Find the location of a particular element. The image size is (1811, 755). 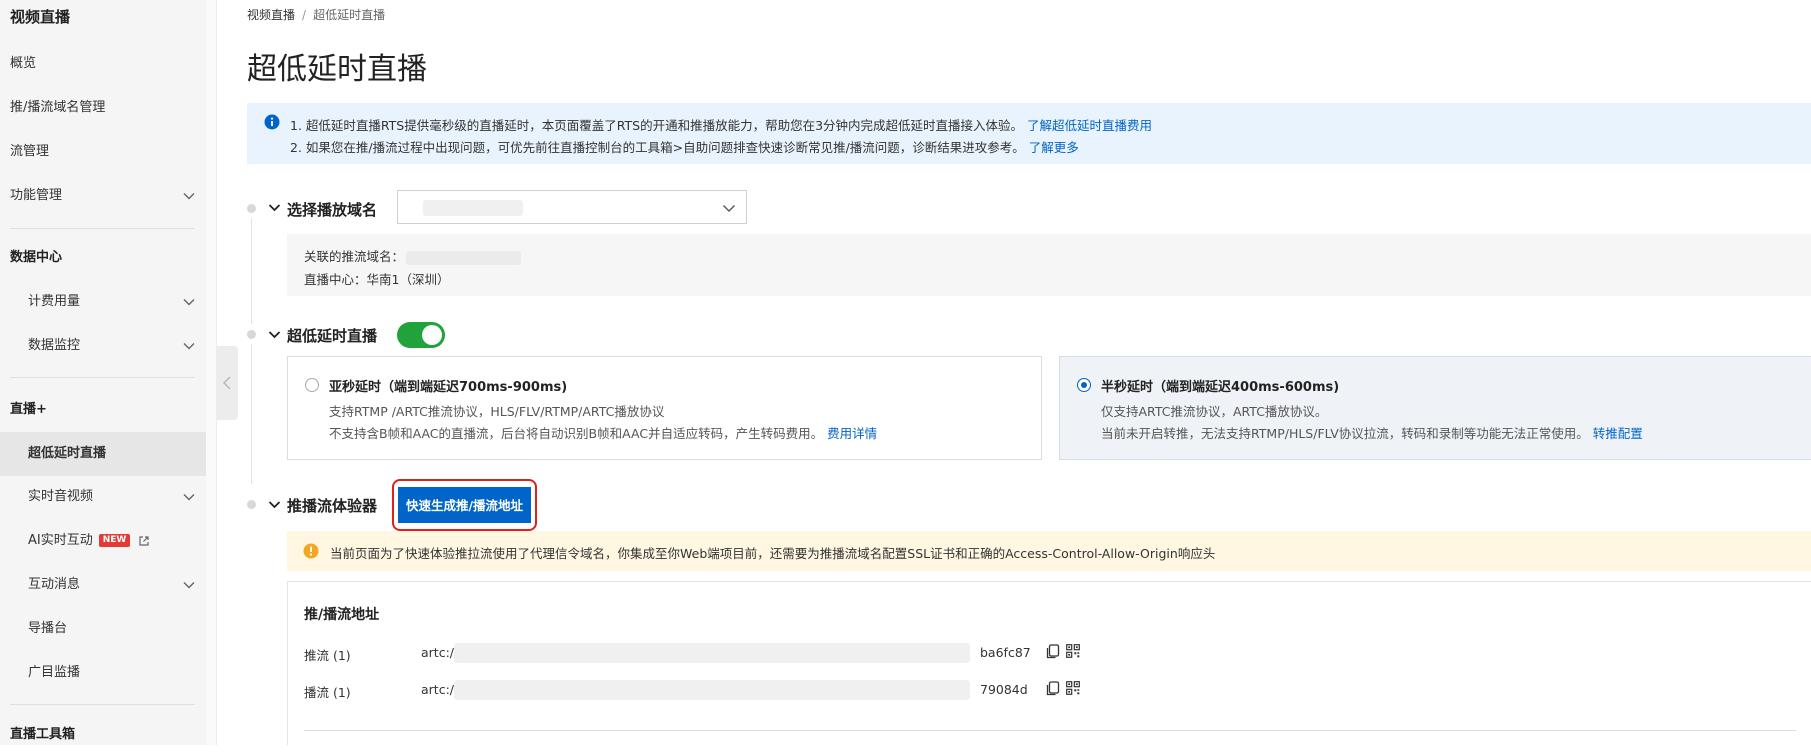

sidebar-item-ultra-low-latency: 超低延时直播 is located at coordinates (103, 454).